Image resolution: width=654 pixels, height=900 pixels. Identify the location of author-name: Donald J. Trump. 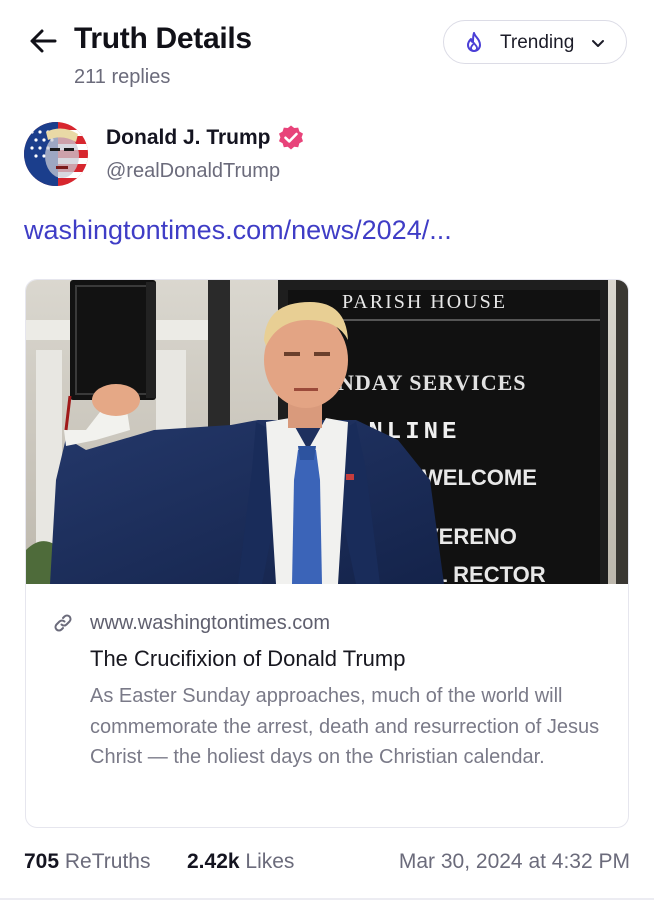
(188, 138).